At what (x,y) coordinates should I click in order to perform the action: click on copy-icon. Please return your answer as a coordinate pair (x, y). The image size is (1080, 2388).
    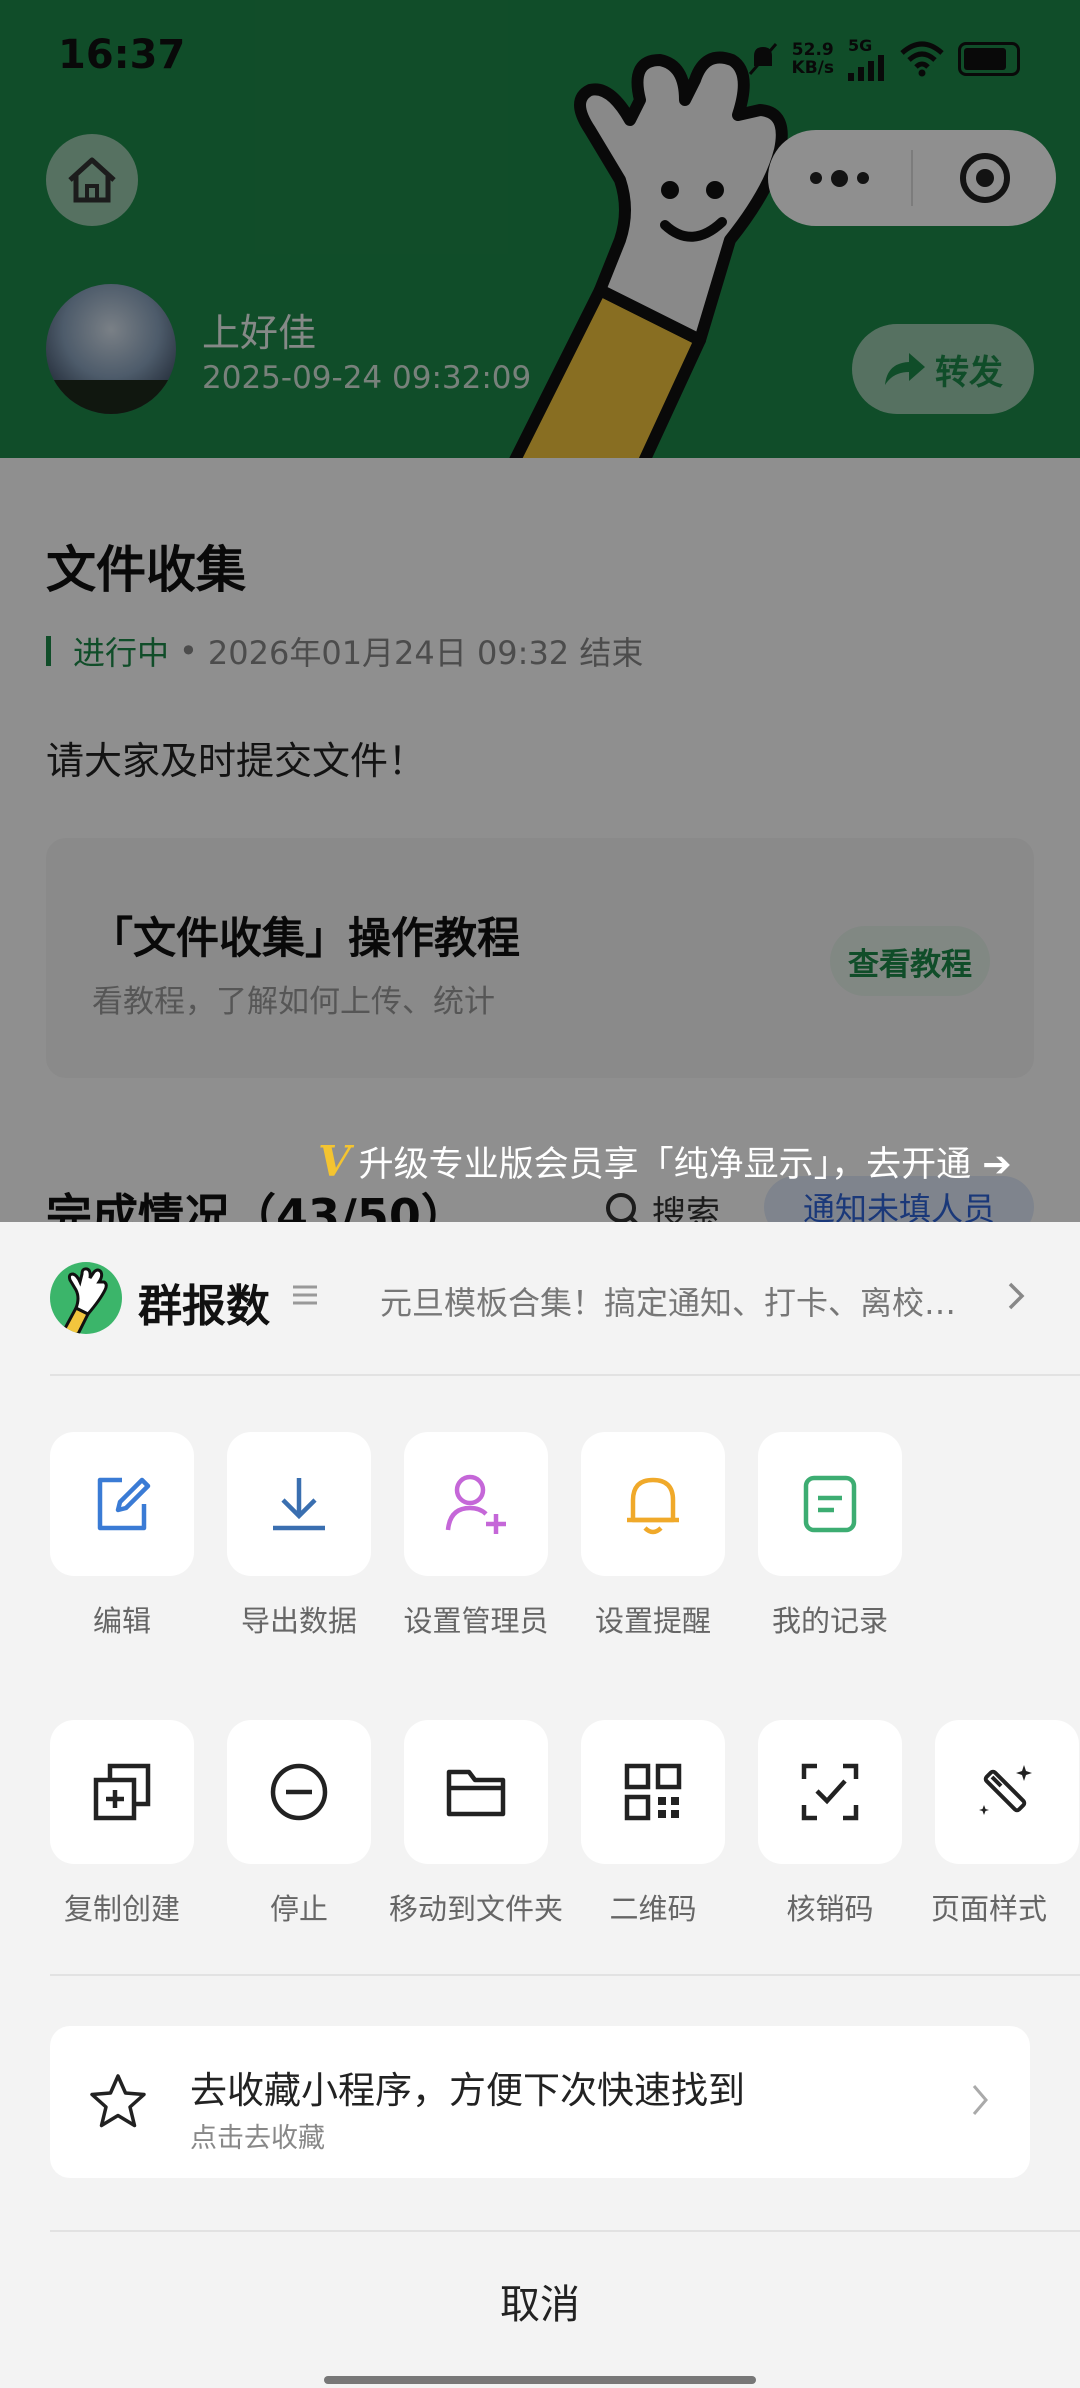
    Looking at the image, I should click on (122, 1792).